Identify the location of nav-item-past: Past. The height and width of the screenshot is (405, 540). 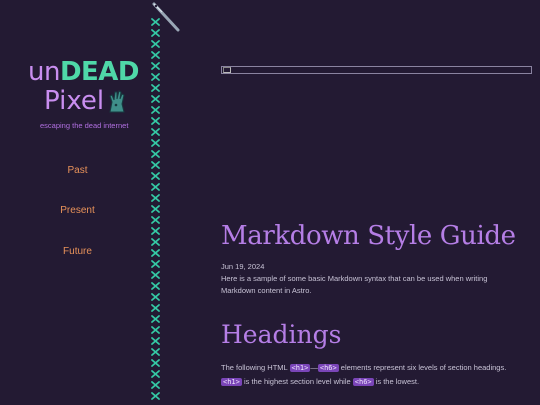
(77, 170).